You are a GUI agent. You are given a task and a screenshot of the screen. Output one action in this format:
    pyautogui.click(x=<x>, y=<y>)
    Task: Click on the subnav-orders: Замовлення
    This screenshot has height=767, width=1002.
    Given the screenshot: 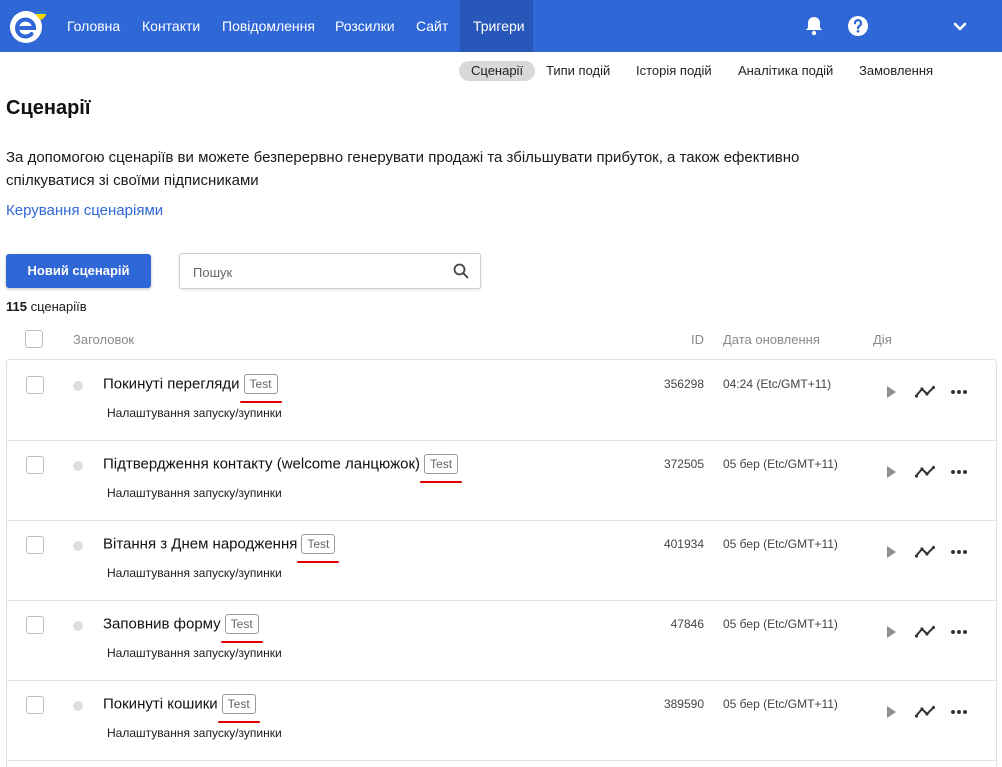 What is the action you would take?
    pyautogui.click(x=896, y=71)
    